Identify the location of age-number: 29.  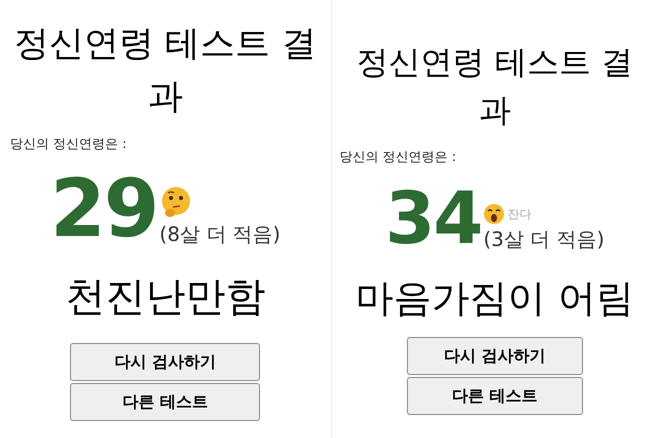
(104, 208).